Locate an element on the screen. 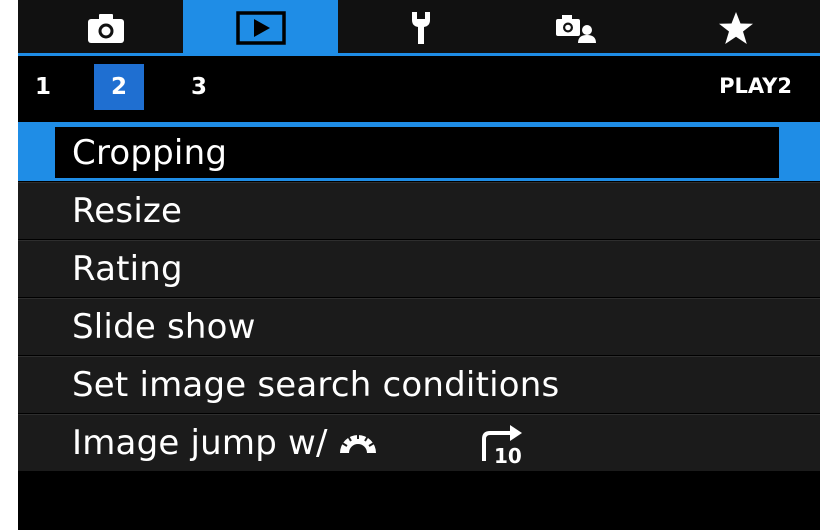 This screenshot has width=840, height=530. menu-item-image-search: Set image search conditions is located at coordinates (419, 384).